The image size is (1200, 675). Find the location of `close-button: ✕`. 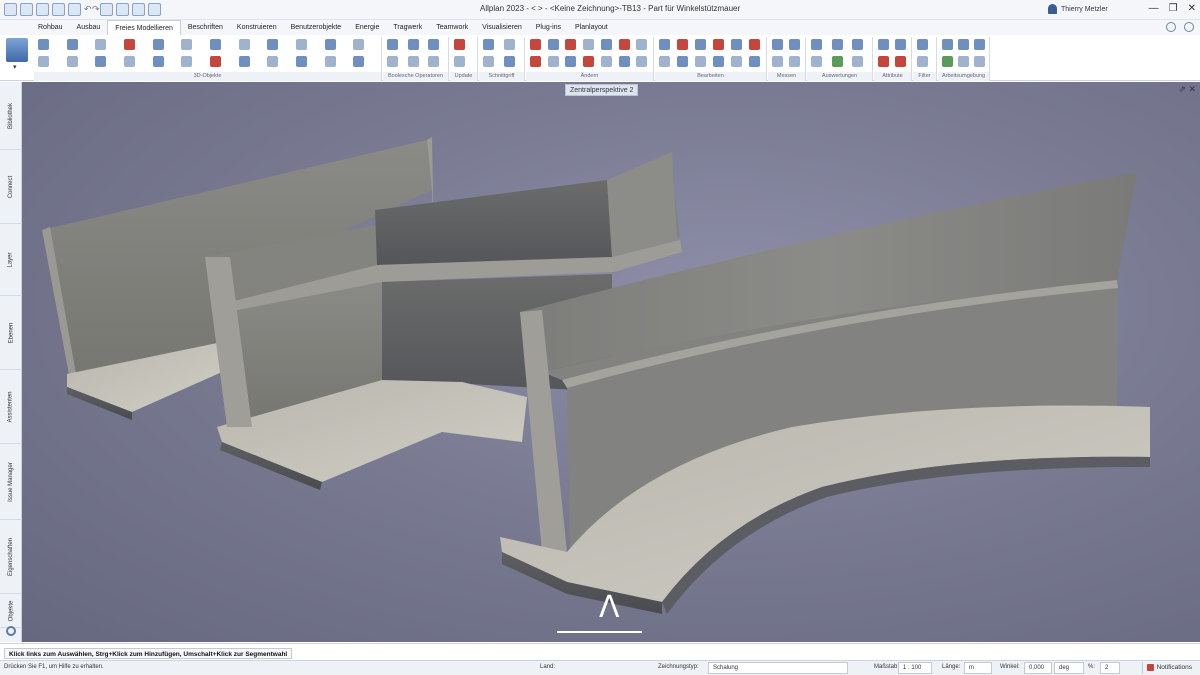

close-button: ✕ is located at coordinates (1192, 9).